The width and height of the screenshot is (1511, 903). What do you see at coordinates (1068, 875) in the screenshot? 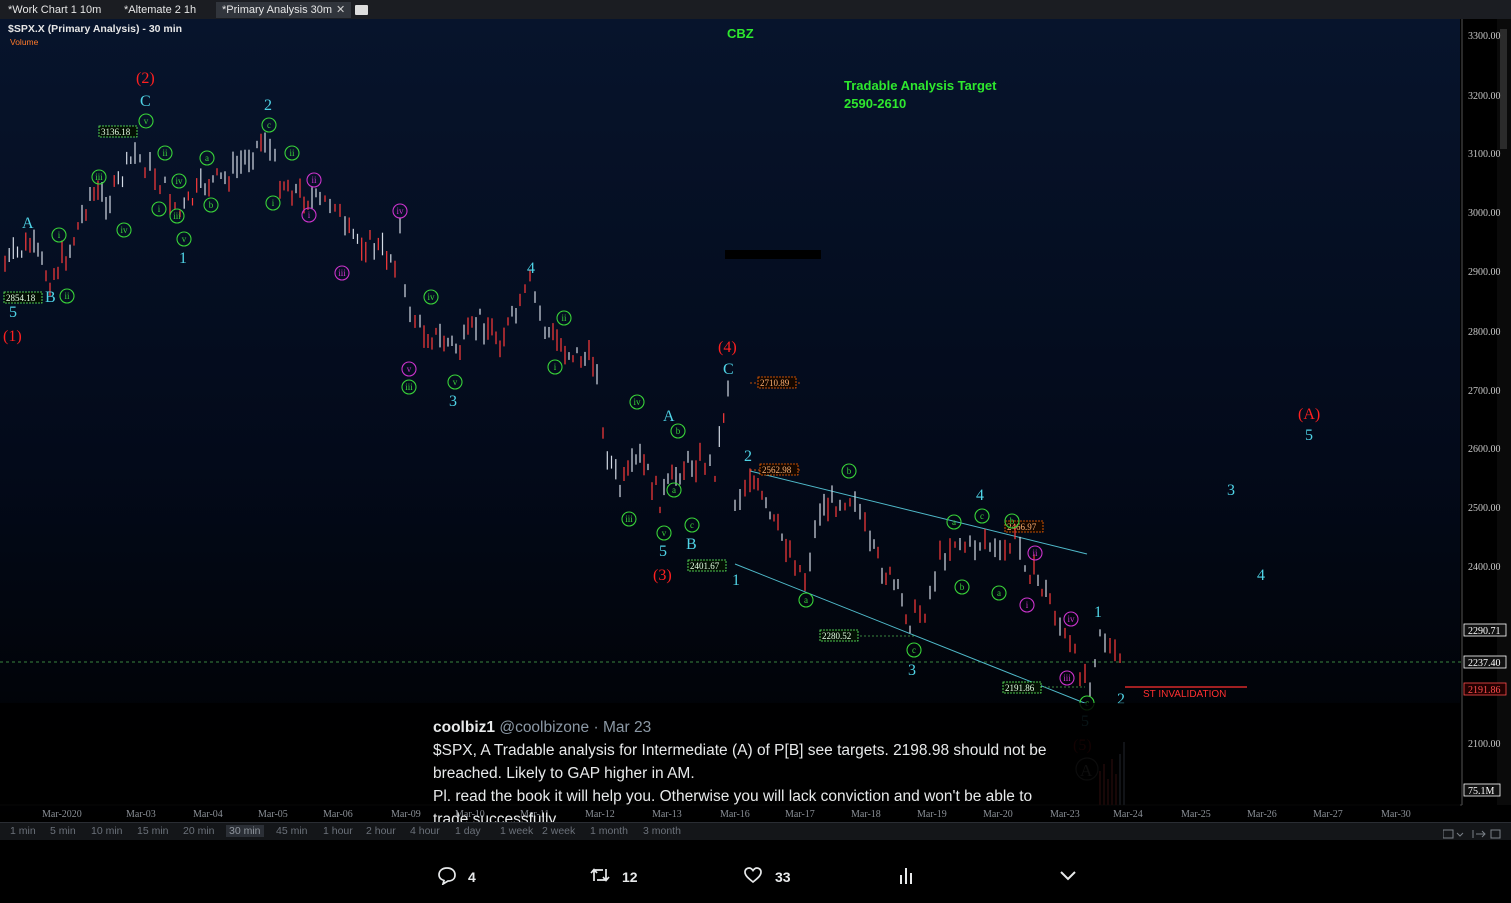
I see `chevron-down-icon` at bounding box center [1068, 875].